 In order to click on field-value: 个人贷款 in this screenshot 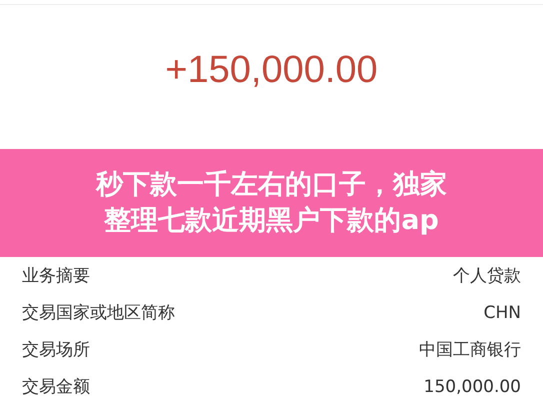, I will do `click(487, 276)`.